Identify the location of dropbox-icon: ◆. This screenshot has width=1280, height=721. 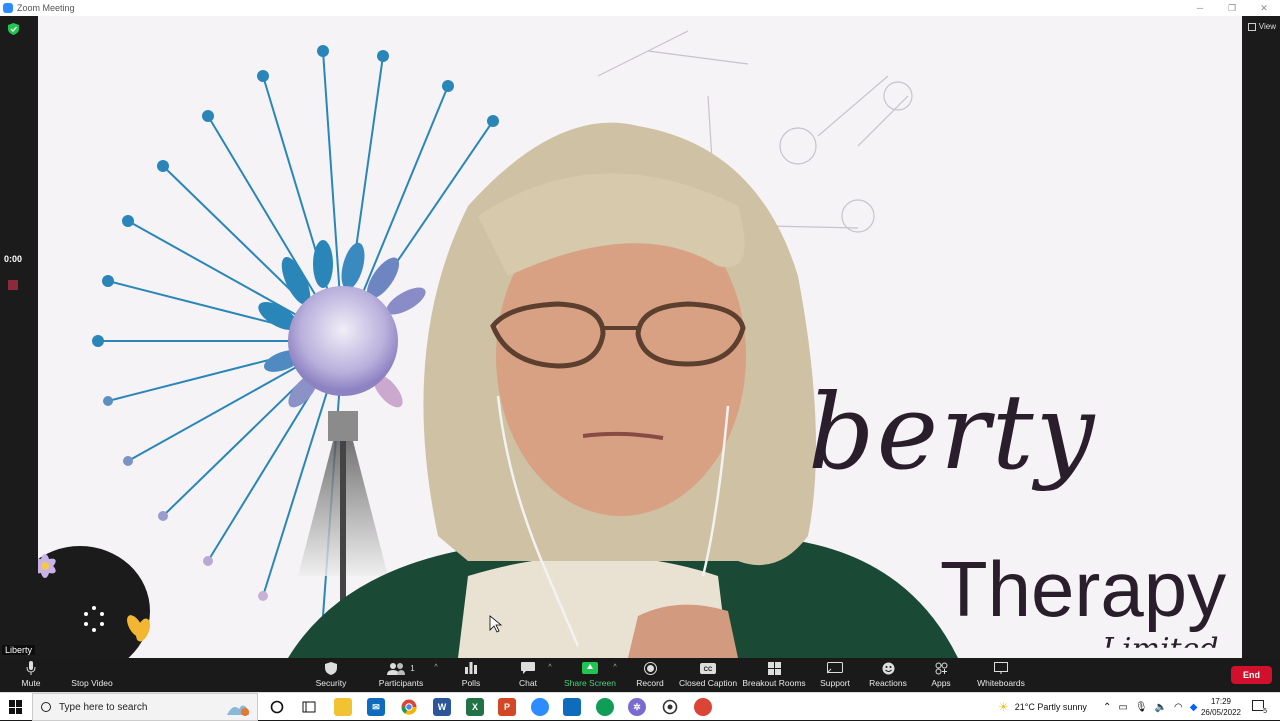
(1194, 707).